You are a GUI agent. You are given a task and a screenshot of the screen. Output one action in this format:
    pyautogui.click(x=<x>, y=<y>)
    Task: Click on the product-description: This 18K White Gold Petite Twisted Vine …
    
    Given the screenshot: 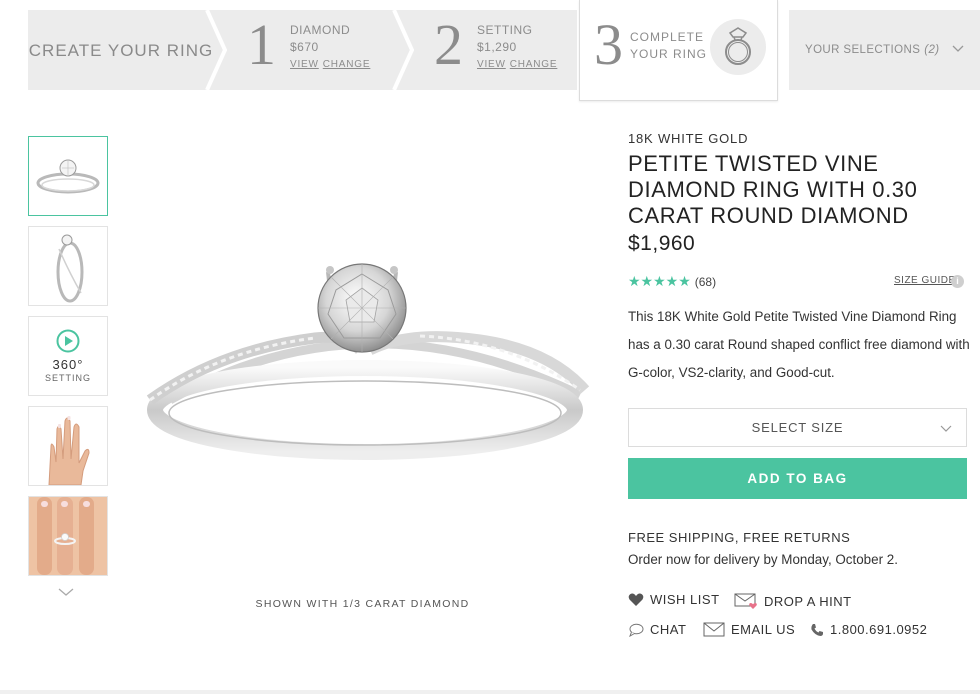 What is the action you would take?
    pyautogui.click(x=799, y=344)
    